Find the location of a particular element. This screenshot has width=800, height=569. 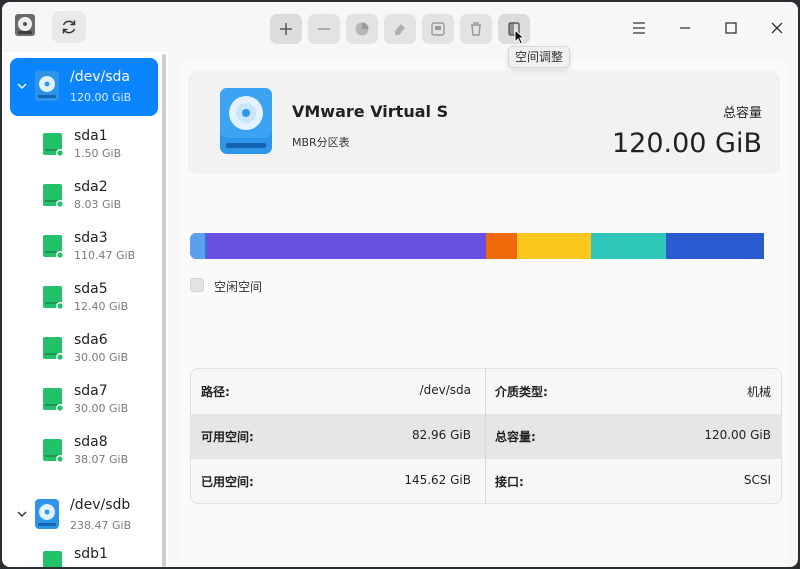

column-divider is located at coordinates (485, 436).